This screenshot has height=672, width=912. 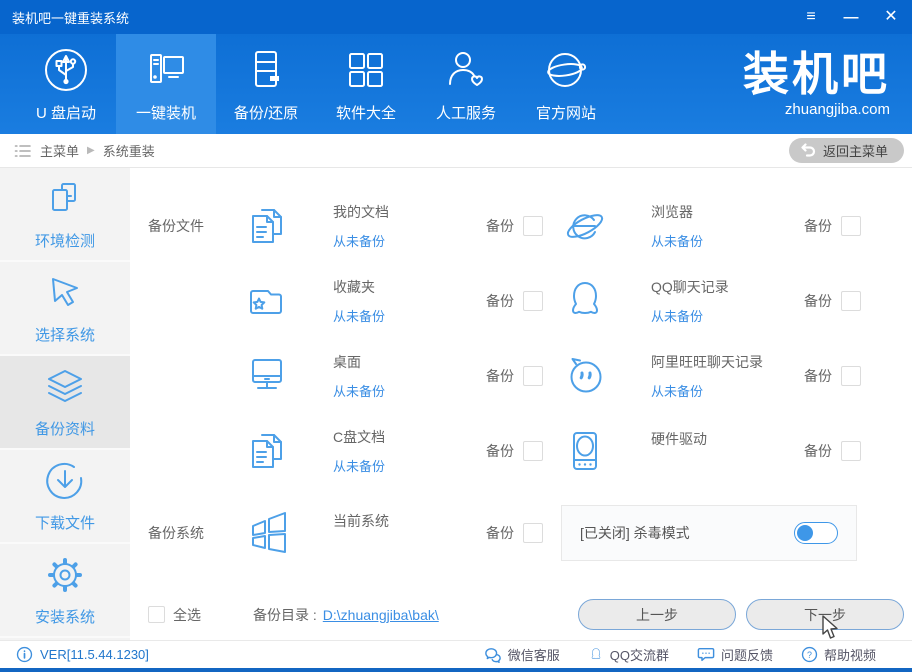 What do you see at coordinates (166, 84) in the screenshot?
I see `nav-item-one-click-install: 一键装机` at bounding box center [166, 84].